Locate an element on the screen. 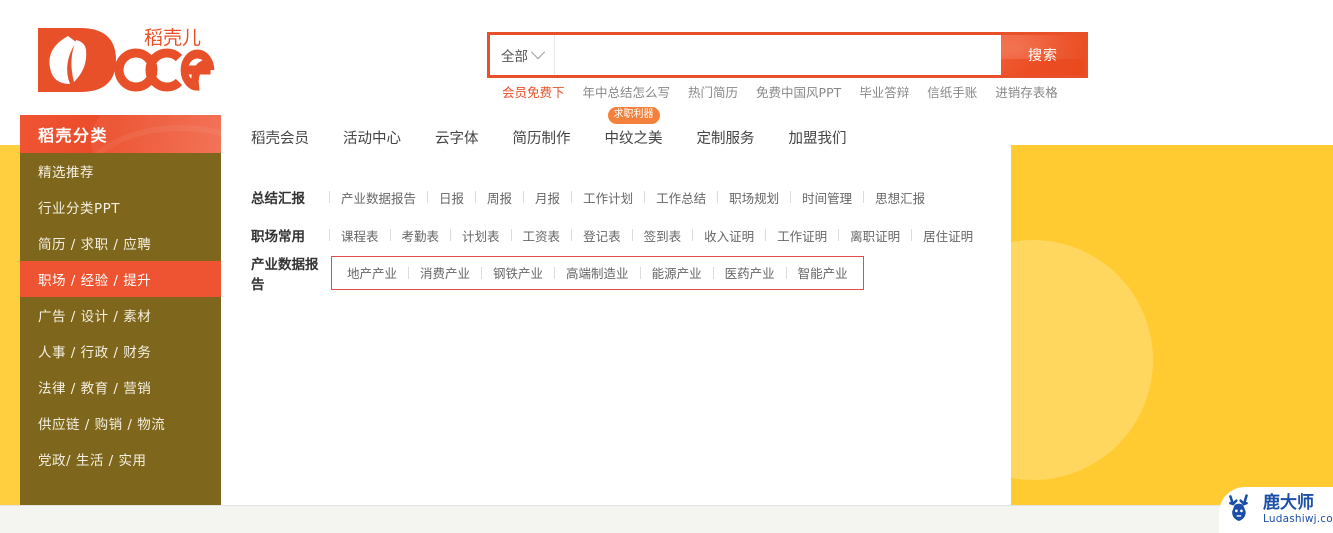 The image size is (1333, 533). category-link-group: 课程表 考勤表 计划表 工资表 登记表 签到表 收入证明 工作证明 离职证明 居住证明 is located at coordinates (656, 235).